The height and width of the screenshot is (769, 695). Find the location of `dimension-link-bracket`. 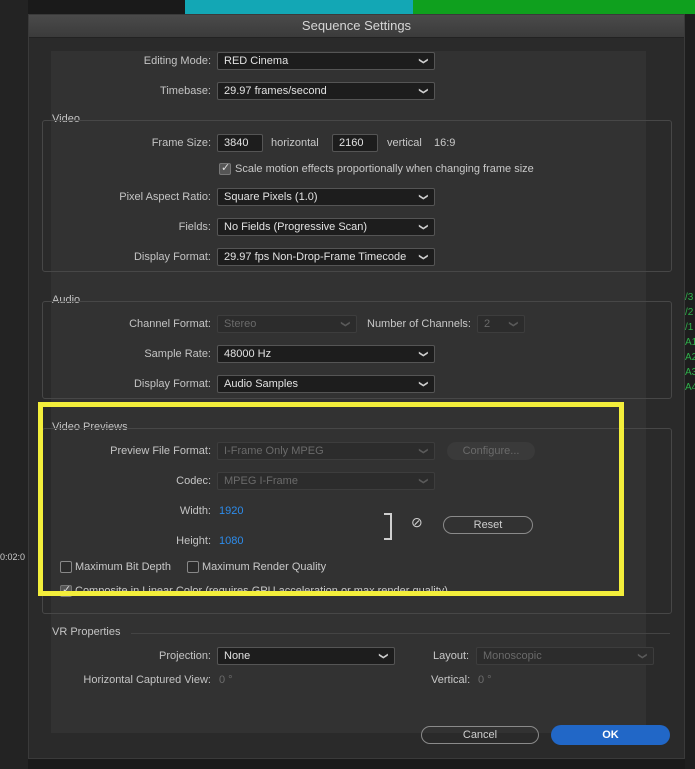

dimension-link-bracket is located at coordinates (388, 526).